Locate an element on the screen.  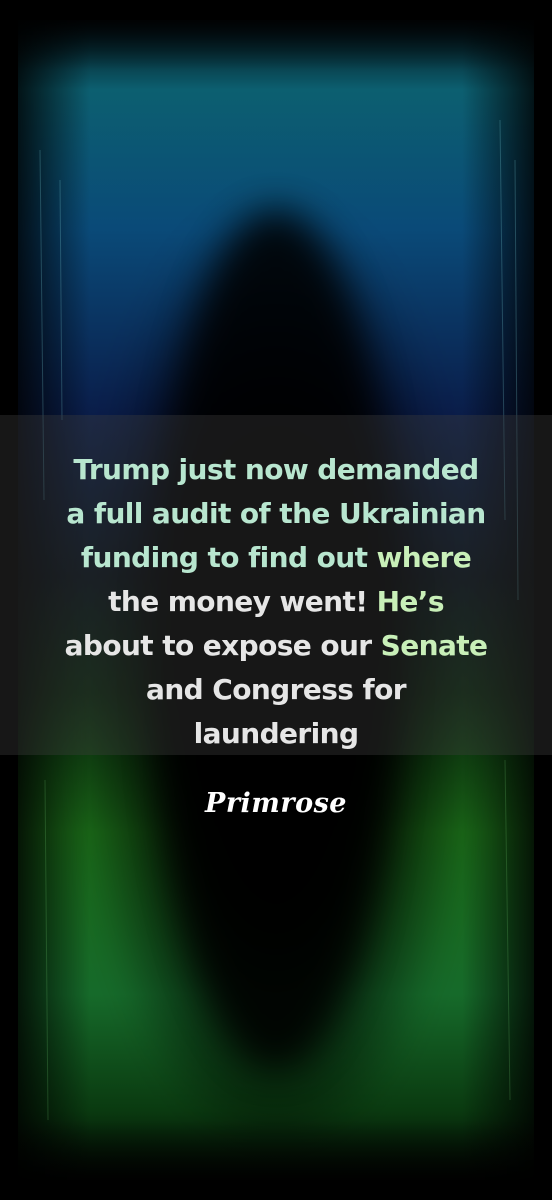
caption-segment: a full audit of the Ukrainian is located at coordinates (276, 513).